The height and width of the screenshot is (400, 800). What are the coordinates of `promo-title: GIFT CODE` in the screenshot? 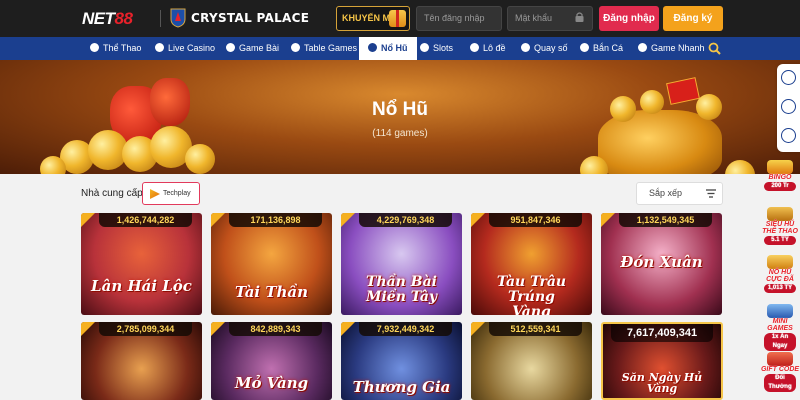 It's located at (780, 369).